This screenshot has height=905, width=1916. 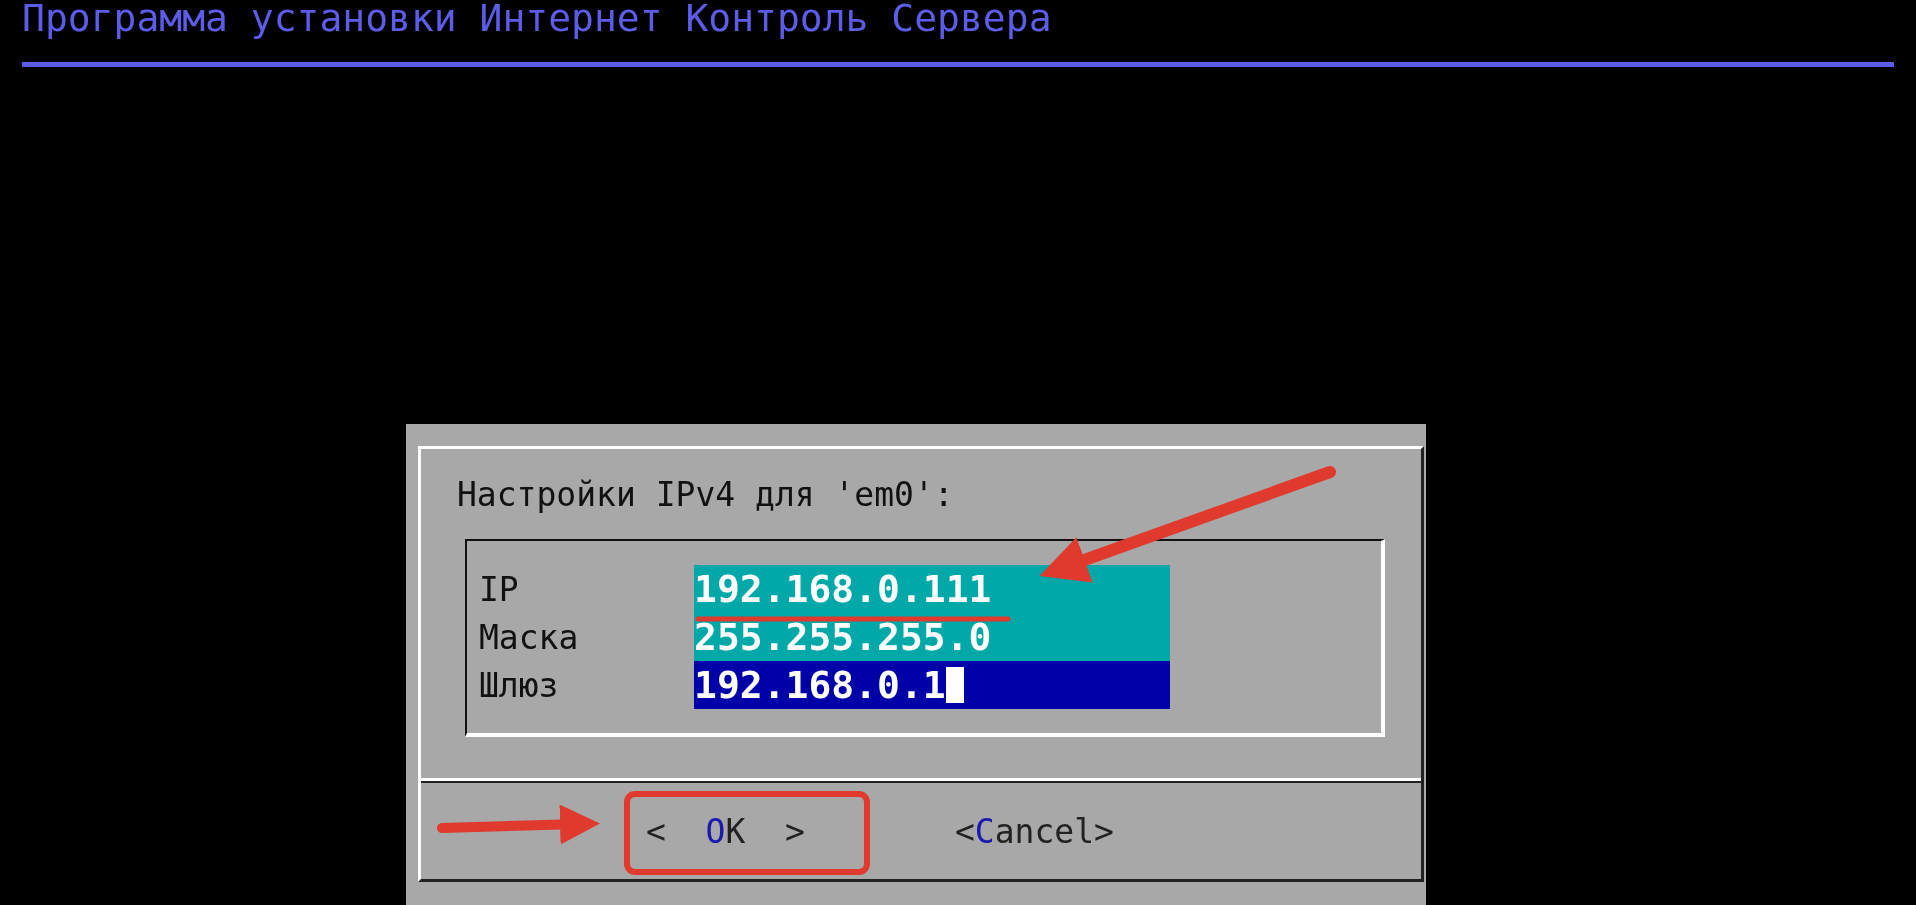 I want to click on input-field: 192.168.0.1, so click(x=932, y=685).